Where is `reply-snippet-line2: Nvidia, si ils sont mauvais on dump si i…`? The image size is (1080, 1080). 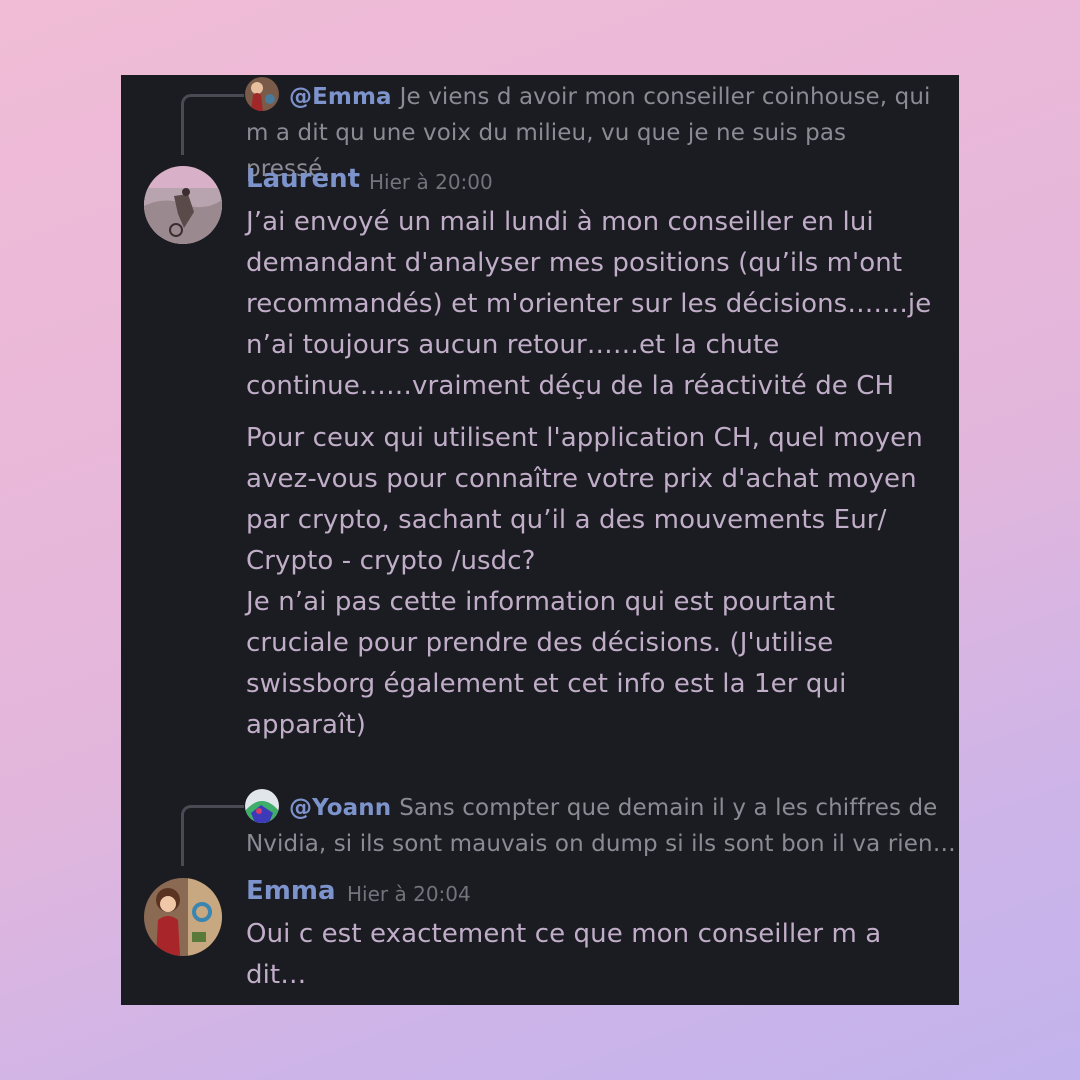
reply-snippet-line2: Nvidia, si ils sont mauvais on dump si i… is located at coordinates (601, 844).